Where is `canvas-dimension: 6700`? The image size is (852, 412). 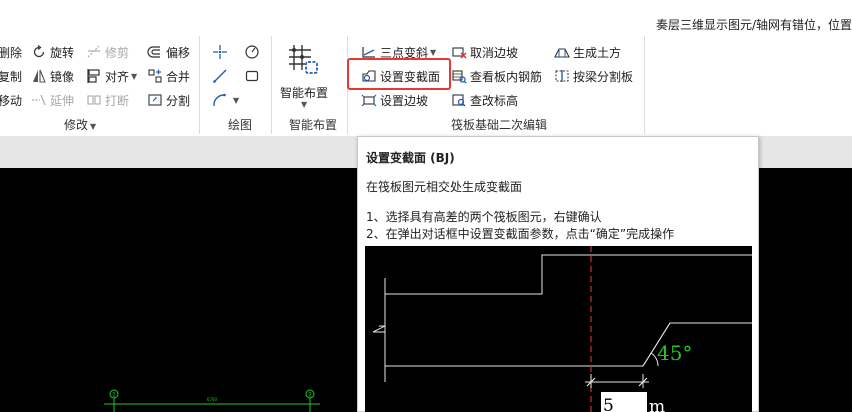 canvas-dimension: 6700 is located at coordinates (212, 399).